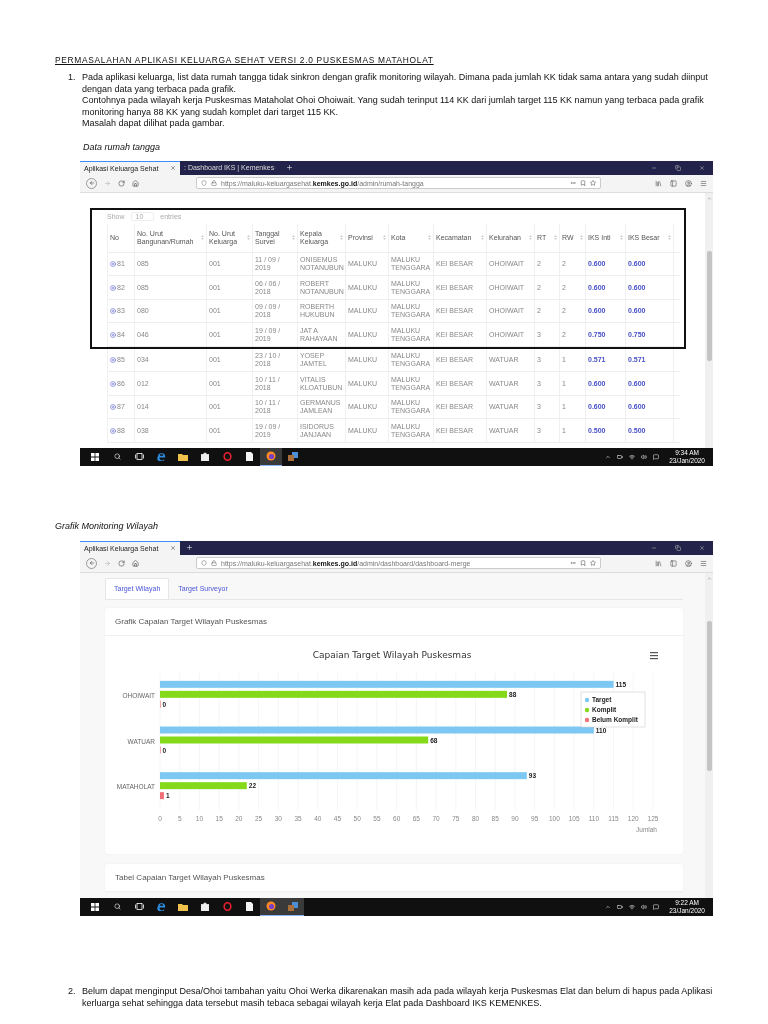  I want to click on chart-menu-icon, so click(654, 655).